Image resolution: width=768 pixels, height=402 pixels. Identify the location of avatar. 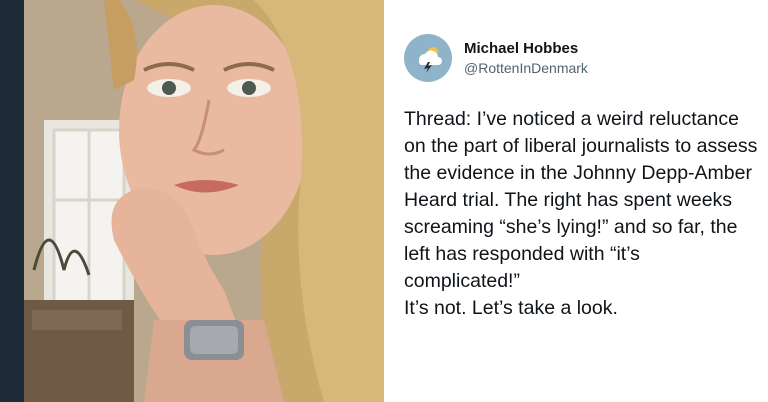
(428, 58).